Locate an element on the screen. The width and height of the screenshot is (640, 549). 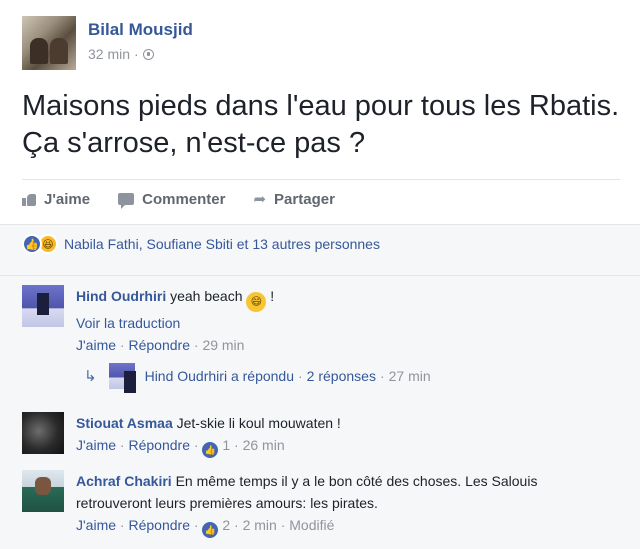
share-button: ➦ Partager is located at coordinates (294, 199).